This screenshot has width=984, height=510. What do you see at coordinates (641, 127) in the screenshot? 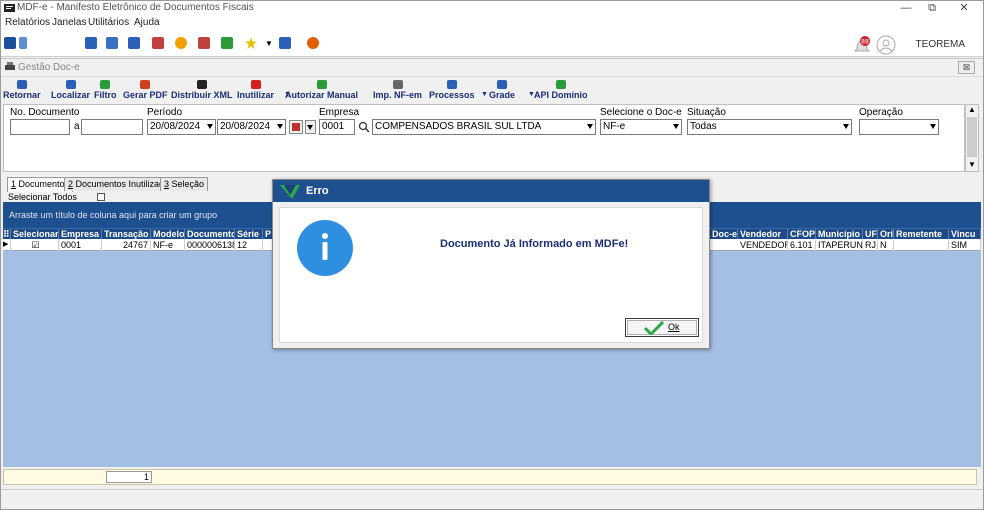
I see `doc-e-select: NF-e` at bounding box center [641, 127].